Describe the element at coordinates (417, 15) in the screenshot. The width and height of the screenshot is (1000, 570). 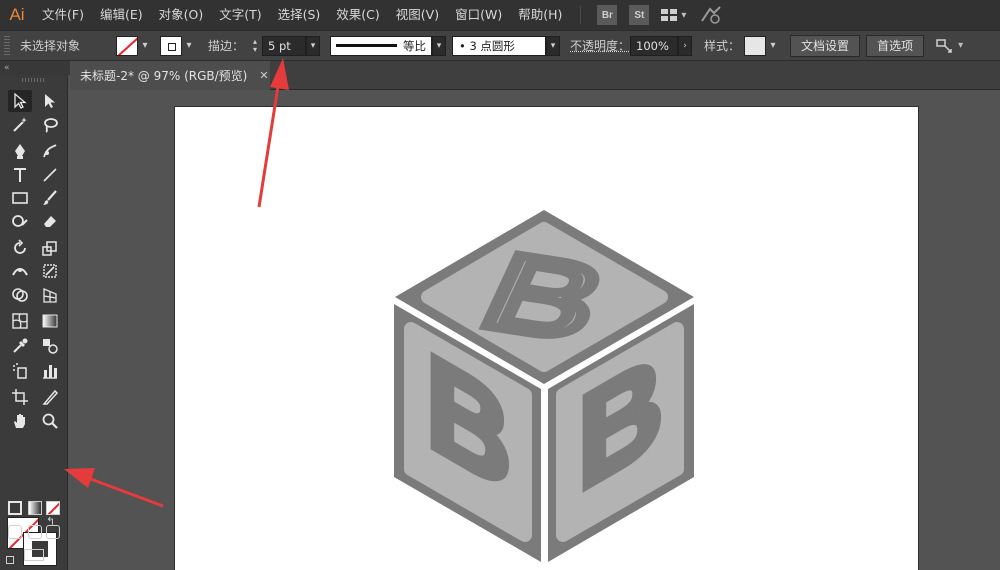
I see `menu-view: 视图(V)` at that location.